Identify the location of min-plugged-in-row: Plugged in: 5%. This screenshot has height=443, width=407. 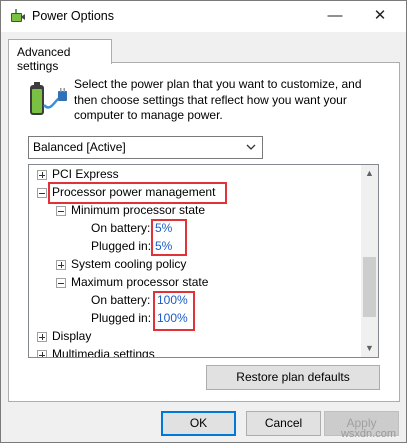
(131, 246).